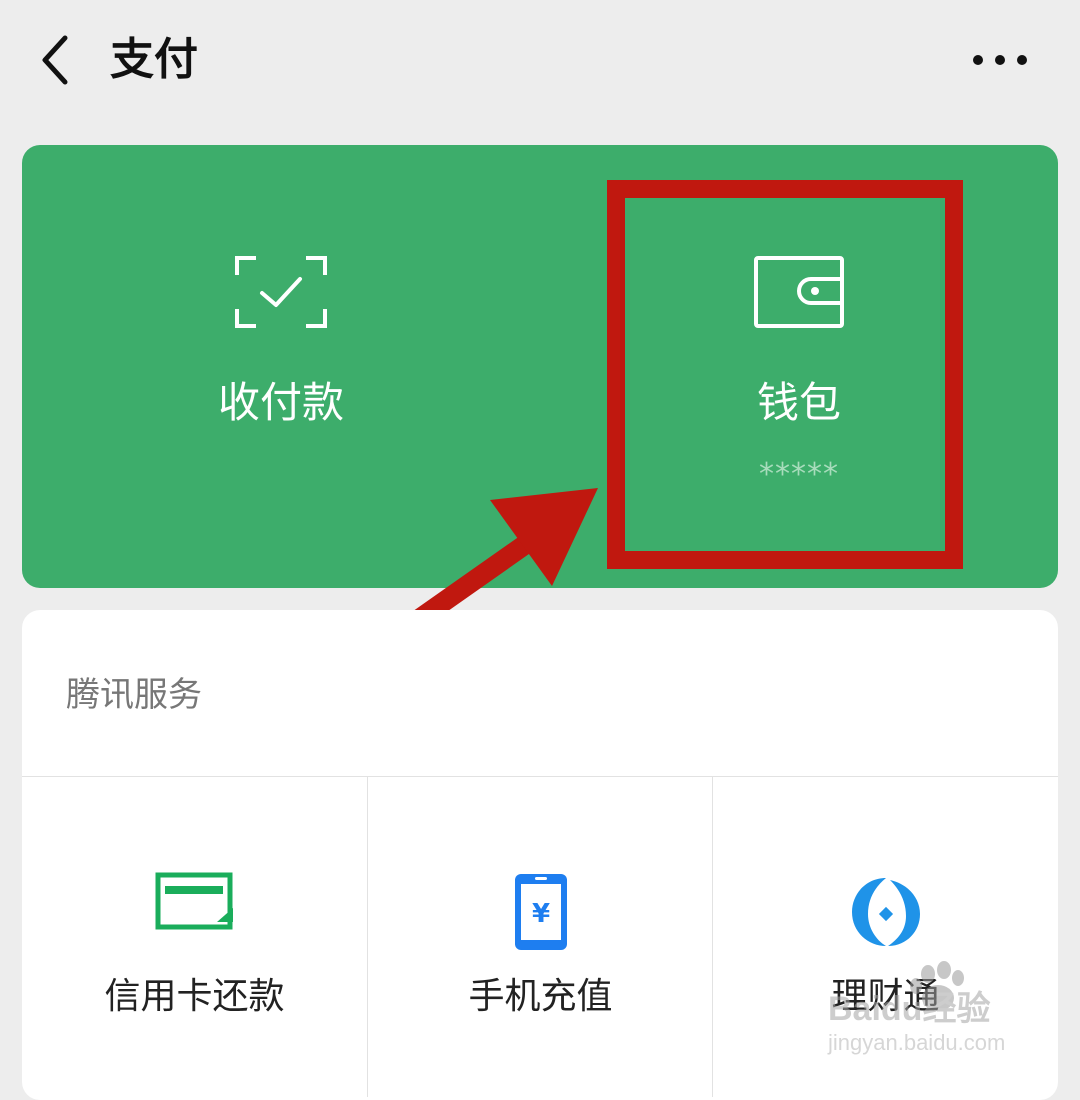  Describe the element at coordinates (540, 60) in the screenshot. I see `nav-bar: 支付` at that location.